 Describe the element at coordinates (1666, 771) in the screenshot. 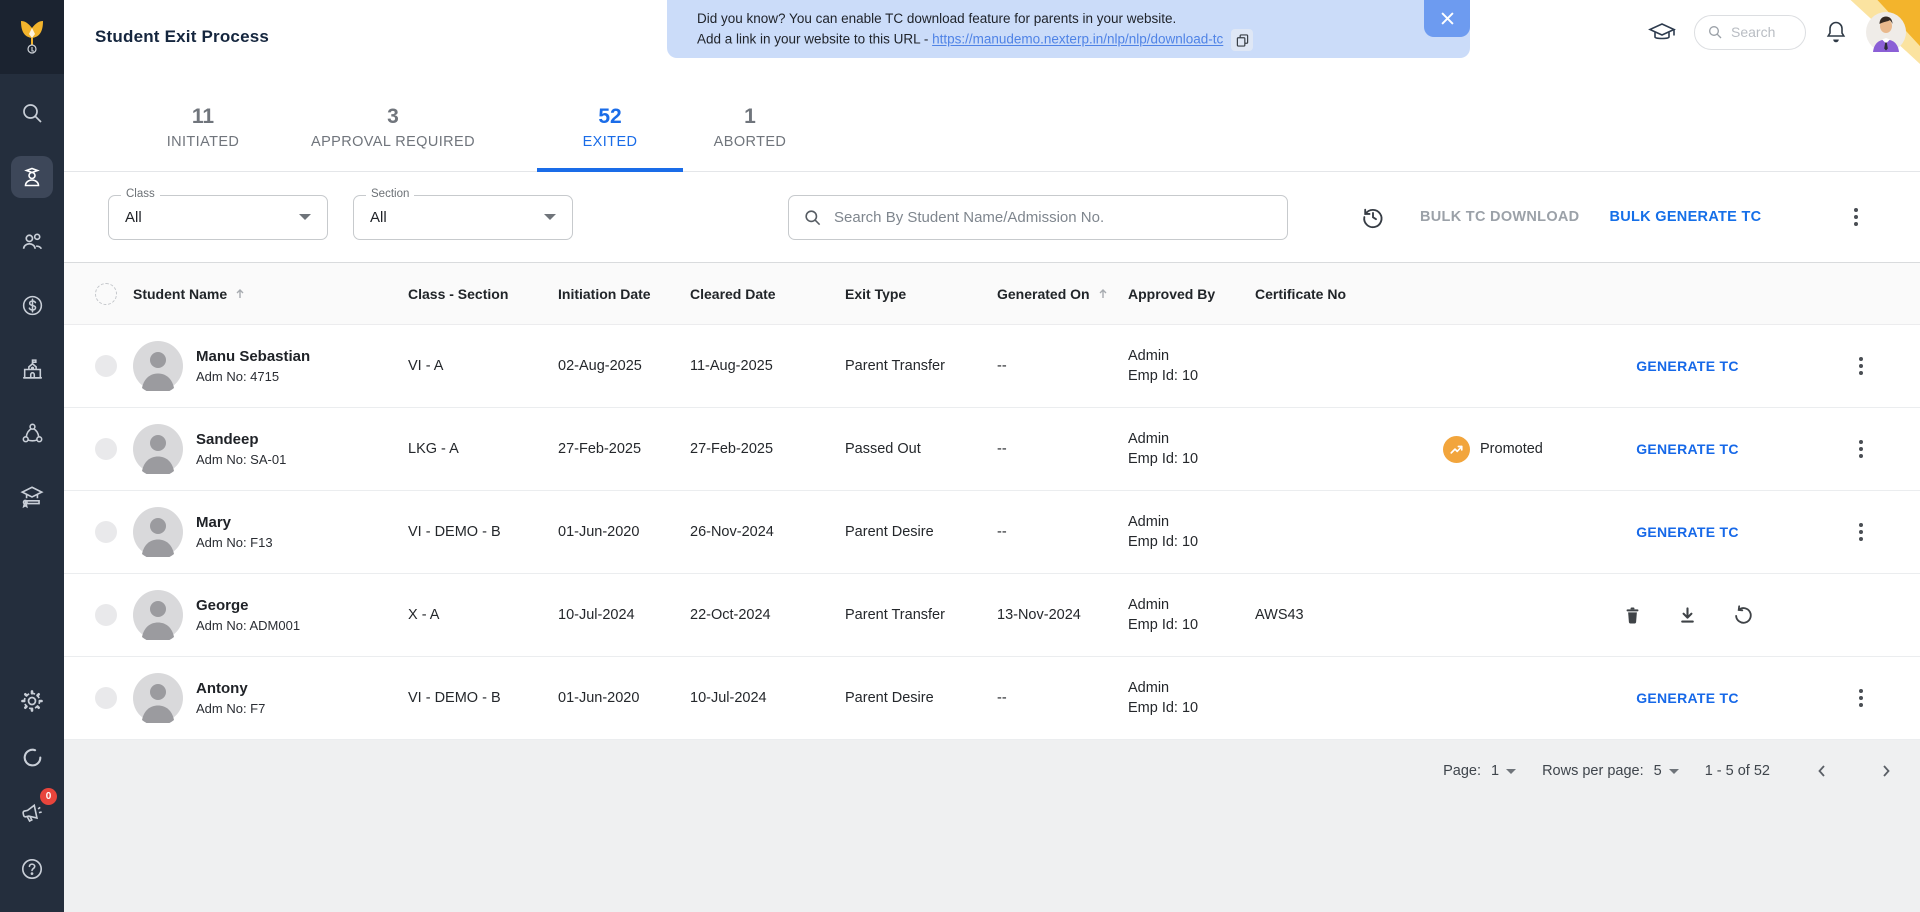

I see `rows-per-page-select: 5` at that location.